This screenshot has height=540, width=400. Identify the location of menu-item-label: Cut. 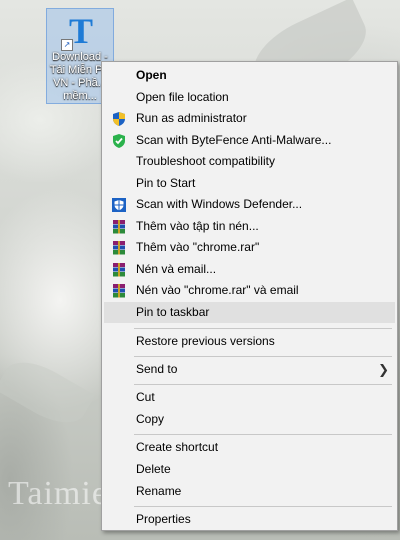
(145, 397).